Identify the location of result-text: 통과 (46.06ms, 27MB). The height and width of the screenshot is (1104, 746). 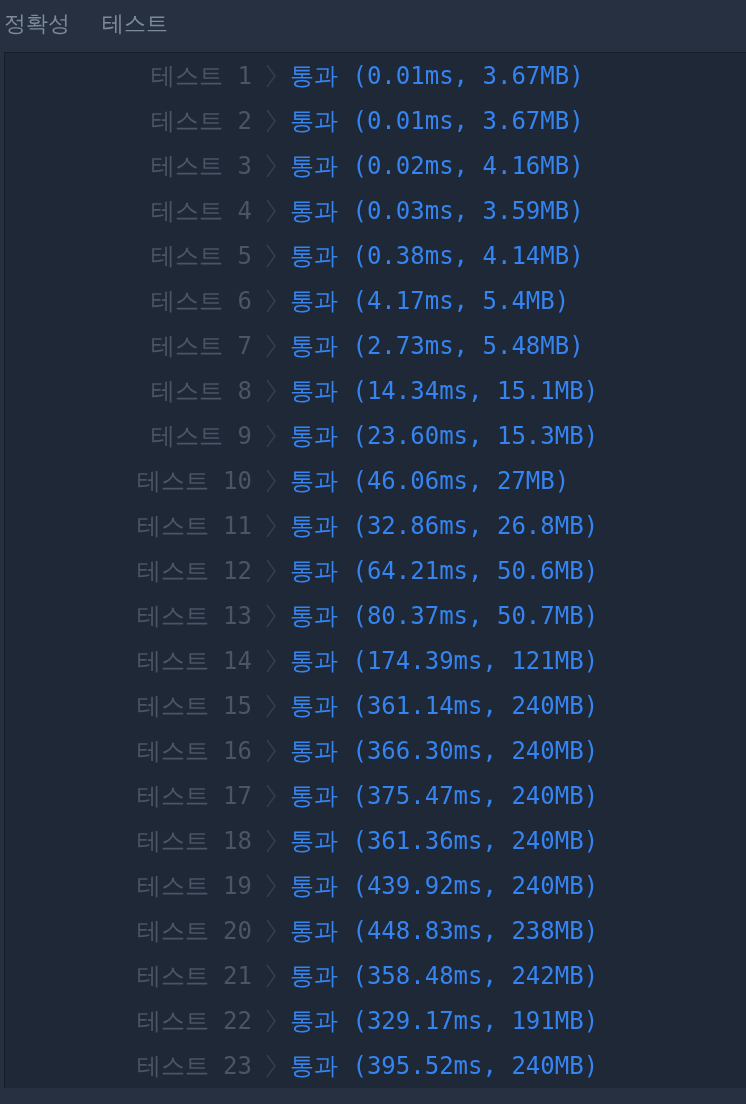
(430, 481).